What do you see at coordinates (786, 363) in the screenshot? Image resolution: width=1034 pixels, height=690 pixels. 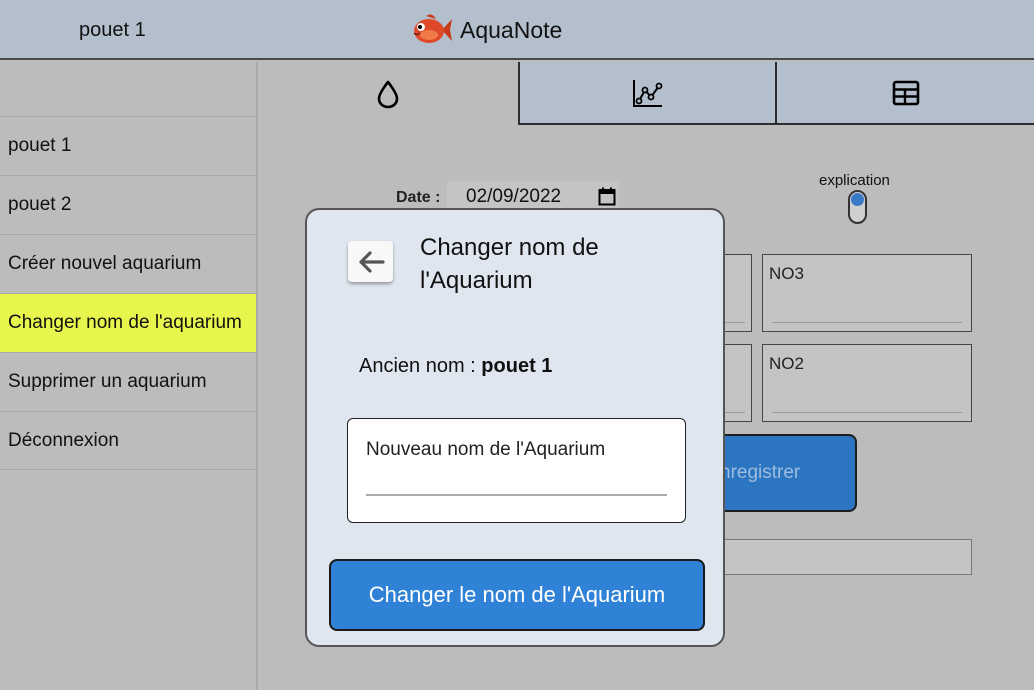 I see `no2-label: NO2` at bounding box center [786, 363].